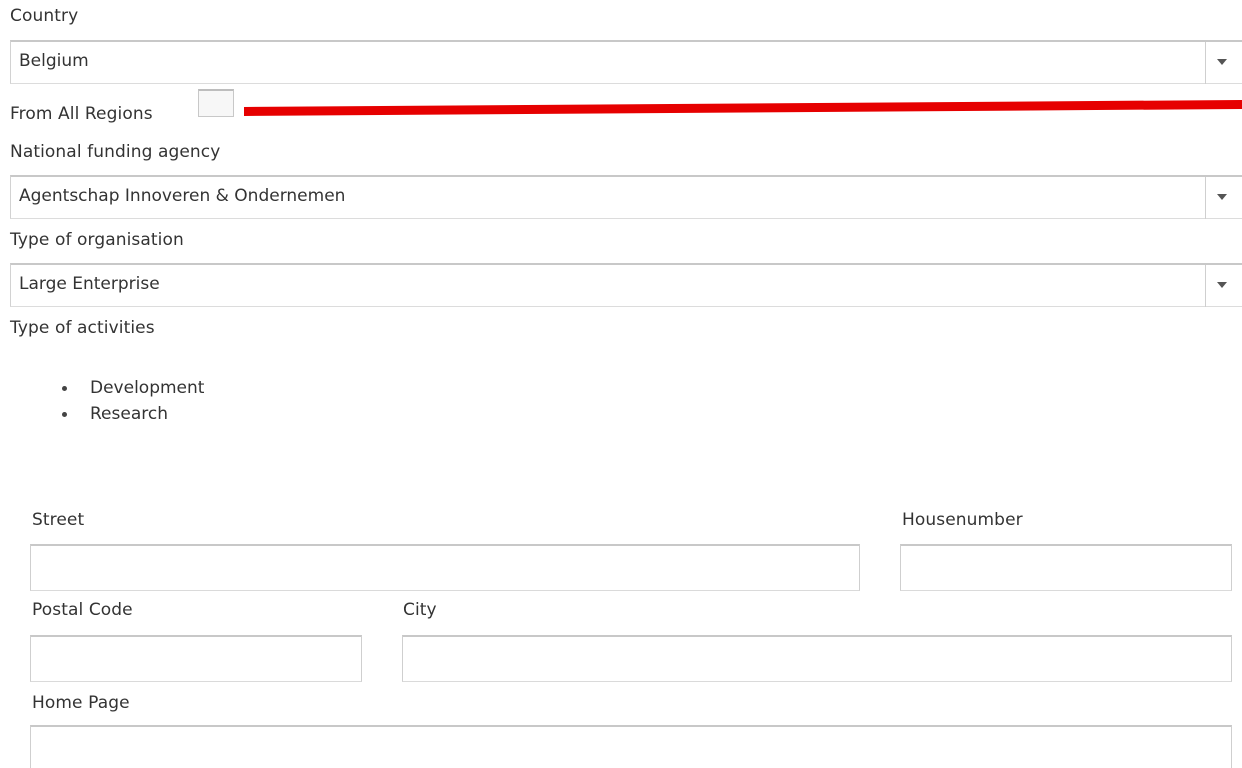 The image size is (1242, 768). I want to click on activity-development: Development, so click(147, 388).